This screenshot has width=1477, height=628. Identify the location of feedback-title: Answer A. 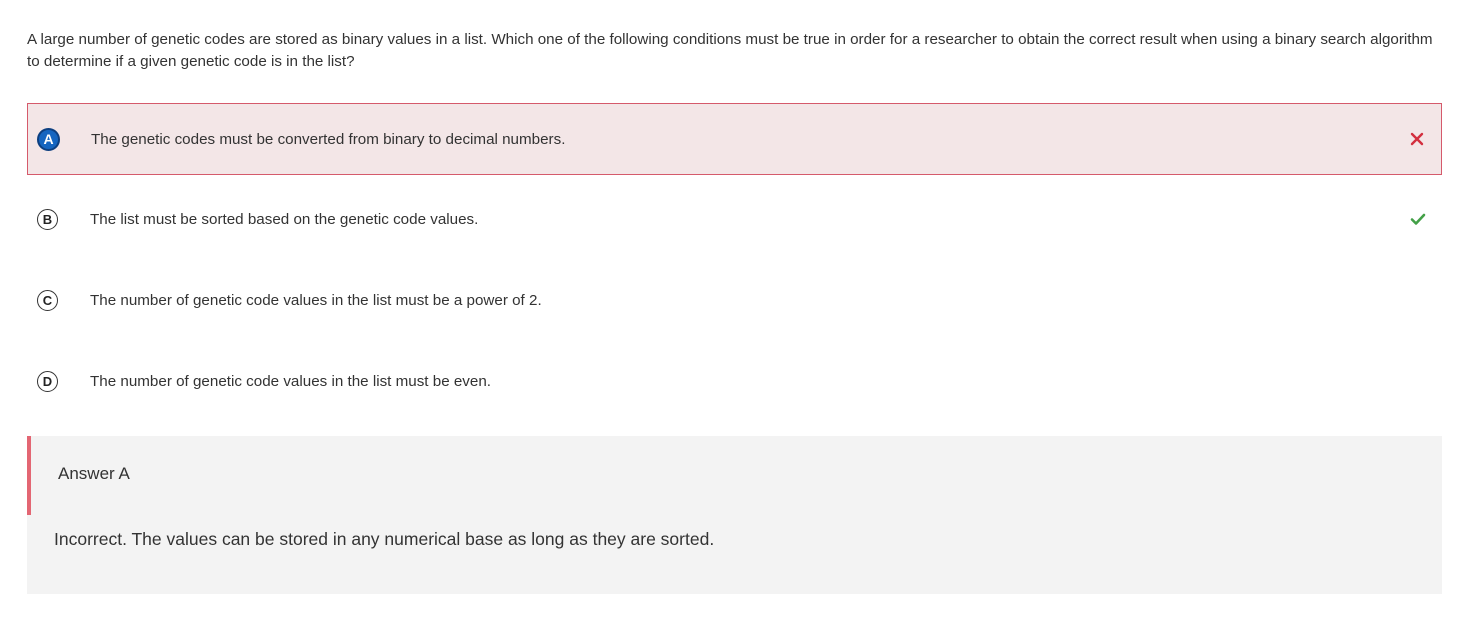
(94, 473).